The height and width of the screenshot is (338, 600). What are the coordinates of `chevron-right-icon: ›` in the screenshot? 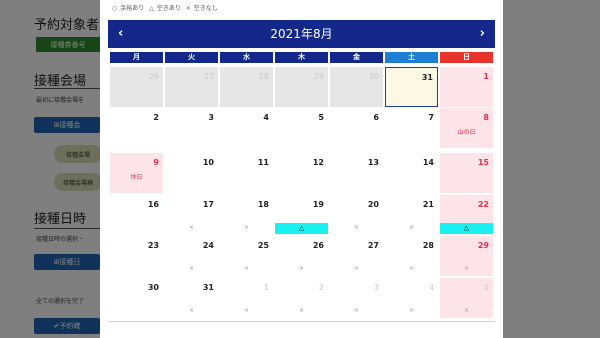 It's located at (482, 34).